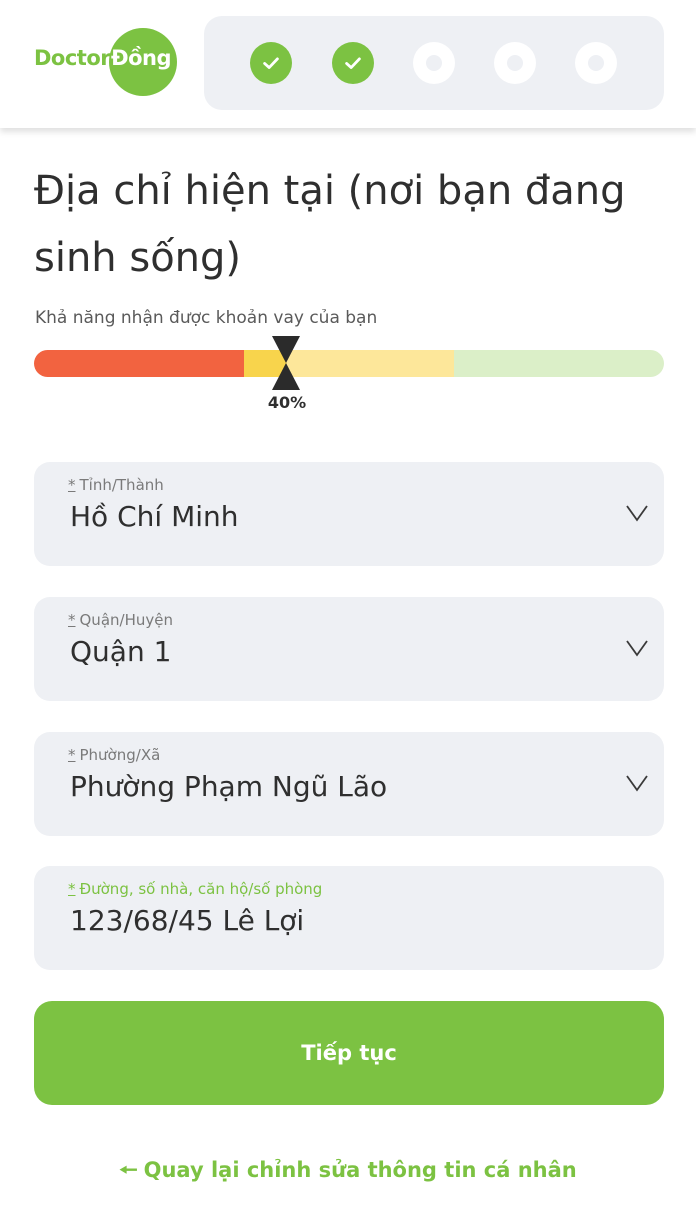  What do you see at coordinates (558, 363) in the screenshot?
I see `chance-segment-high` at bounding box center [558, 363].